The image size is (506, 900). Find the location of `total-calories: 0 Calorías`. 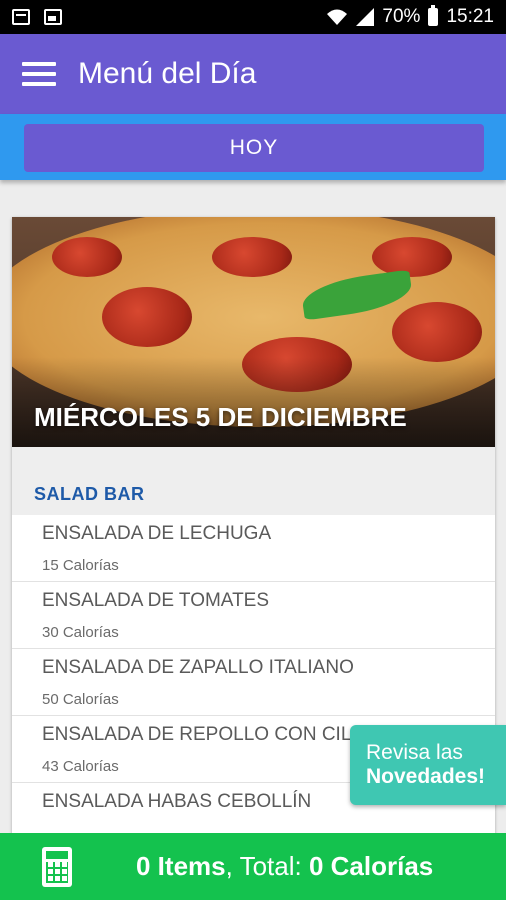

total-calories: 0 Calorías is located at coordinates (371, 866).